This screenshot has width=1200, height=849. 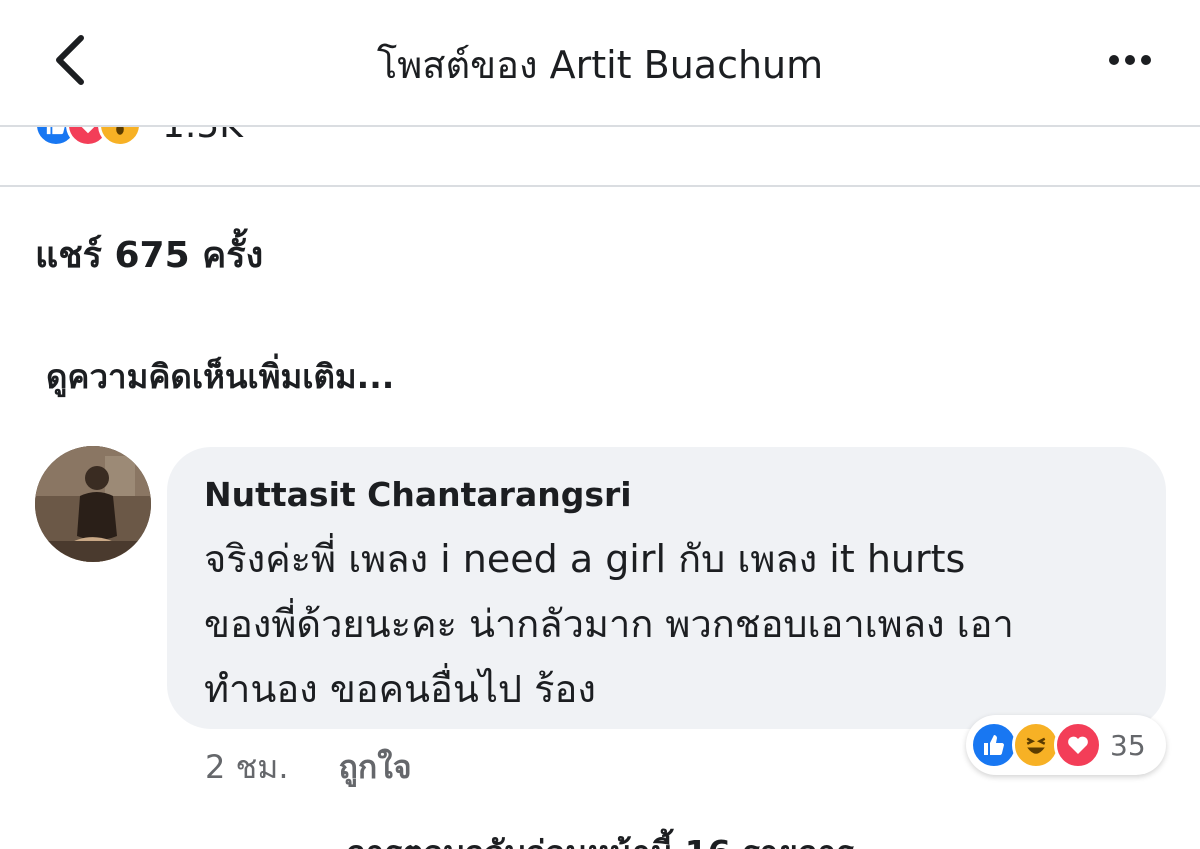 What do you see at coordinates (308, 767) in the screenshot?
I see `comment-meta: 2 ชม. ถูกใจ` at bounding box center [308, 767].